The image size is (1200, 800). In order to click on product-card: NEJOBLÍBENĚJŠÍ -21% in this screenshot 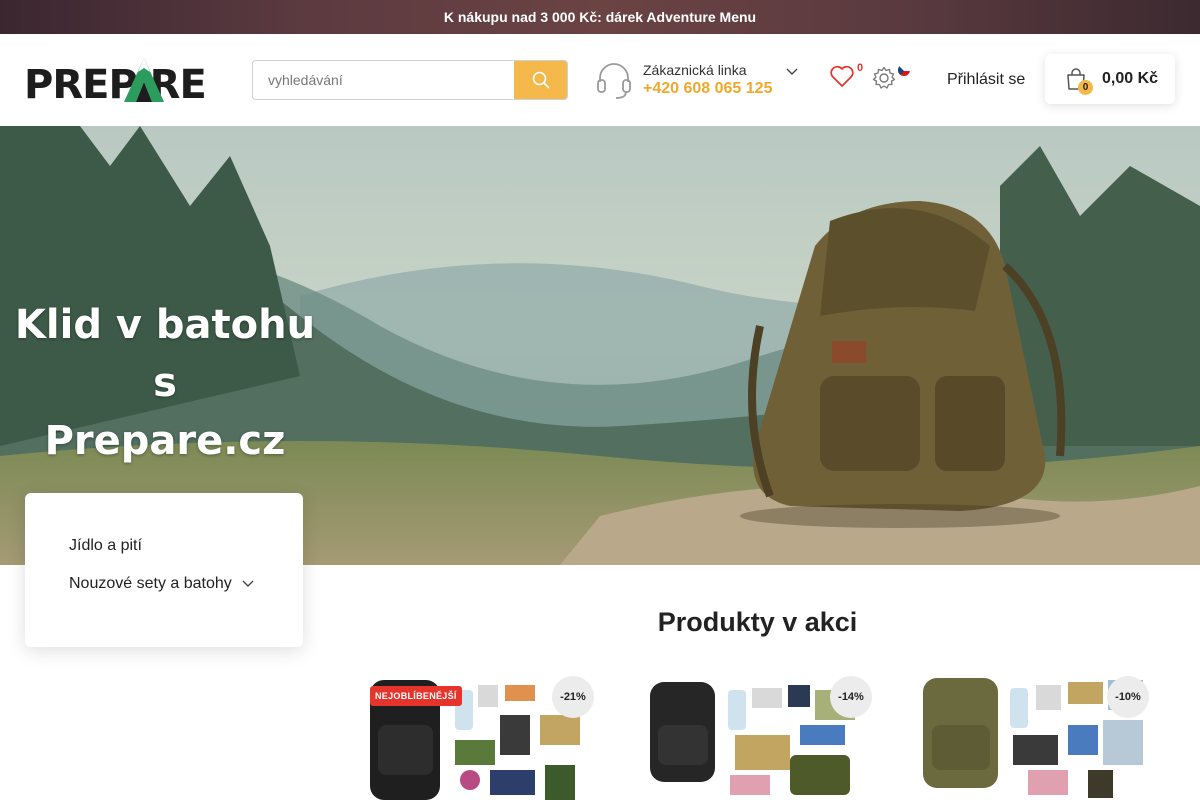, I will do `click(480, 735)`.